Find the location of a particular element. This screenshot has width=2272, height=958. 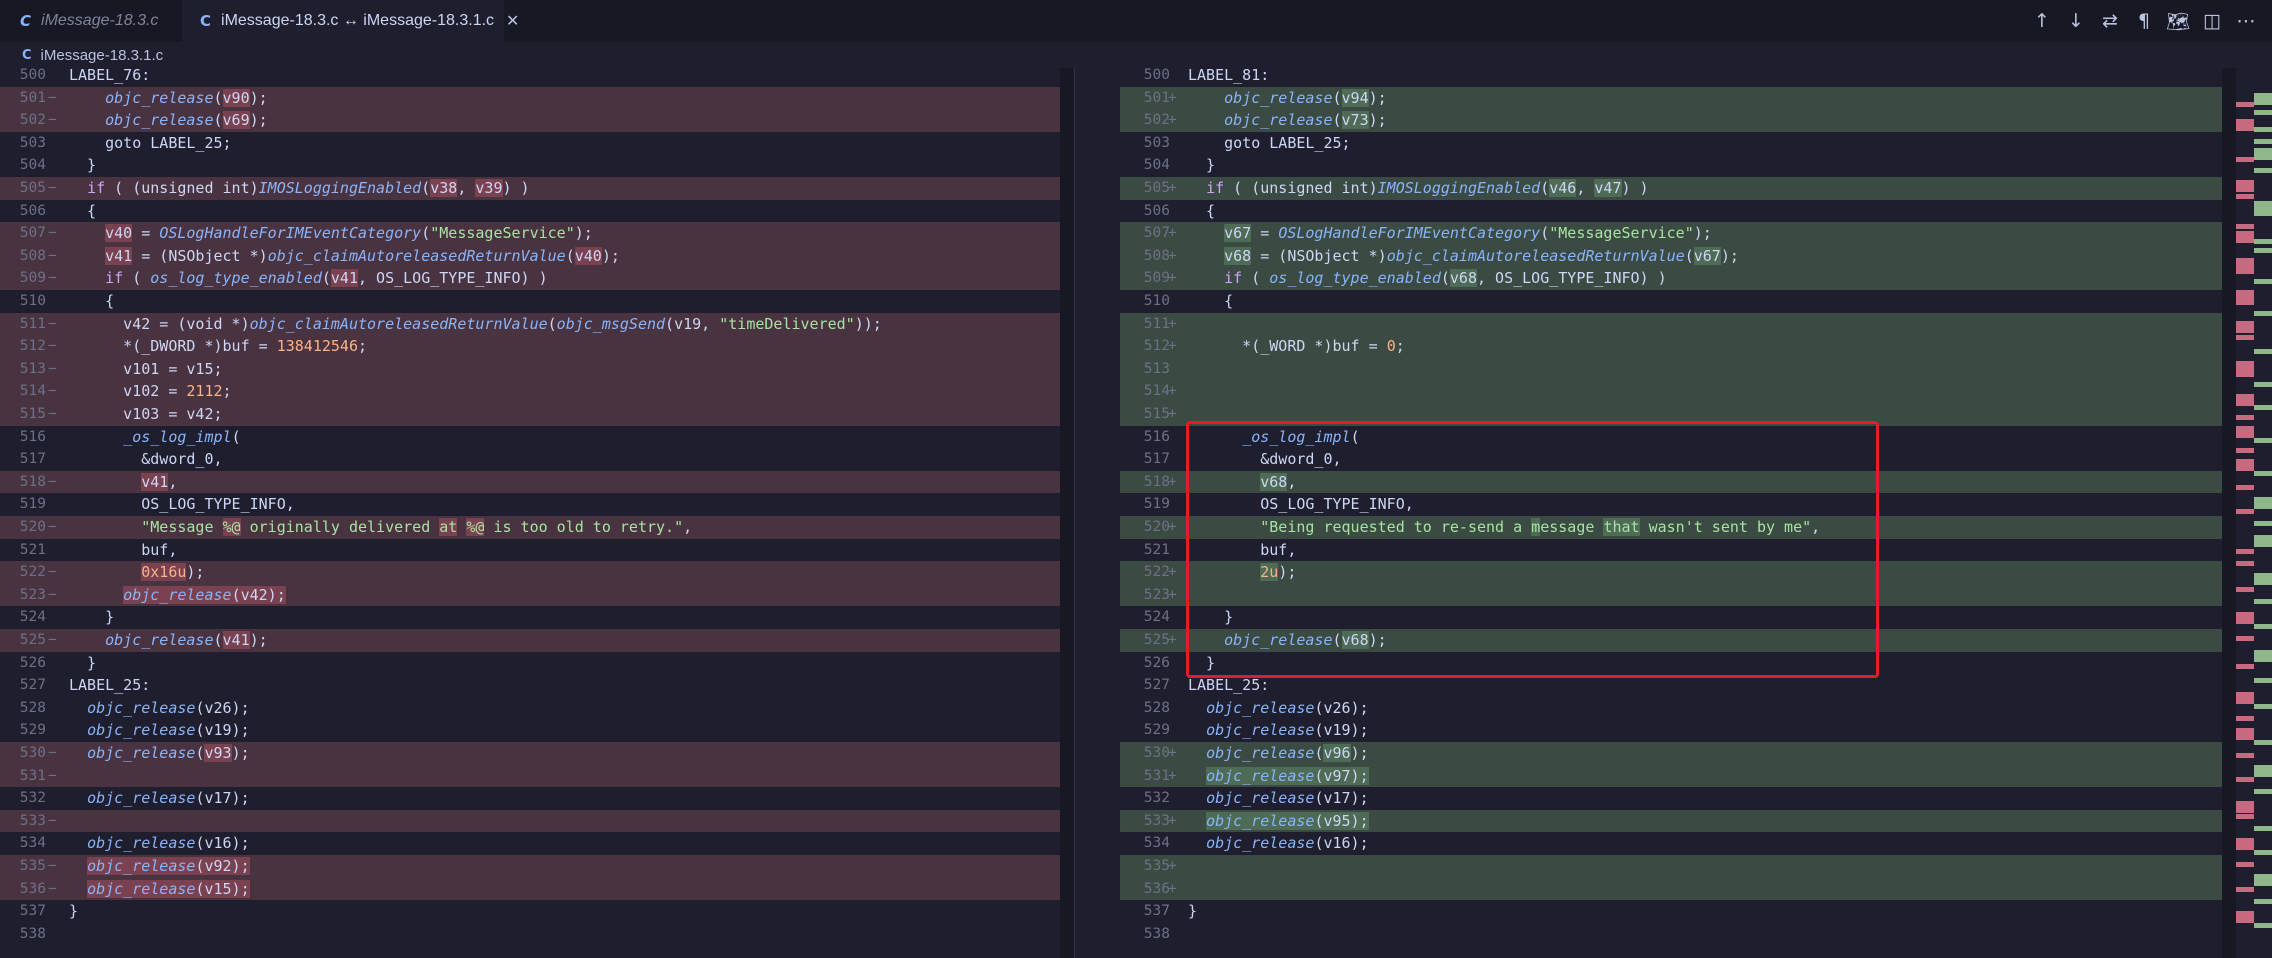

breadcrumb: C iMessage-18.3.1.c is located at coordinates (92, 55).